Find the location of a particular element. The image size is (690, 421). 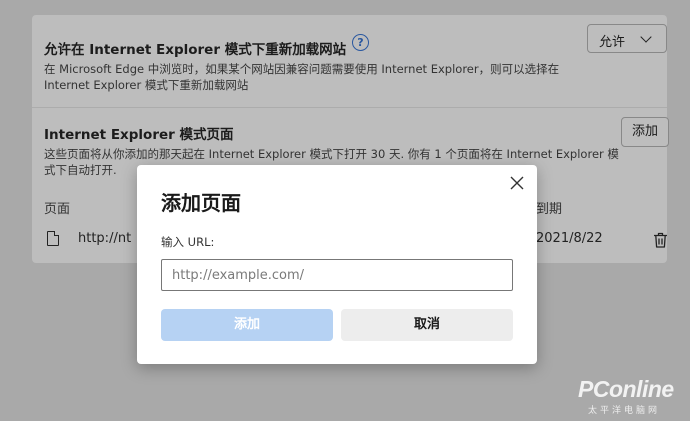

dialog-title: 添加页面 is located at coordinates (201, 203).